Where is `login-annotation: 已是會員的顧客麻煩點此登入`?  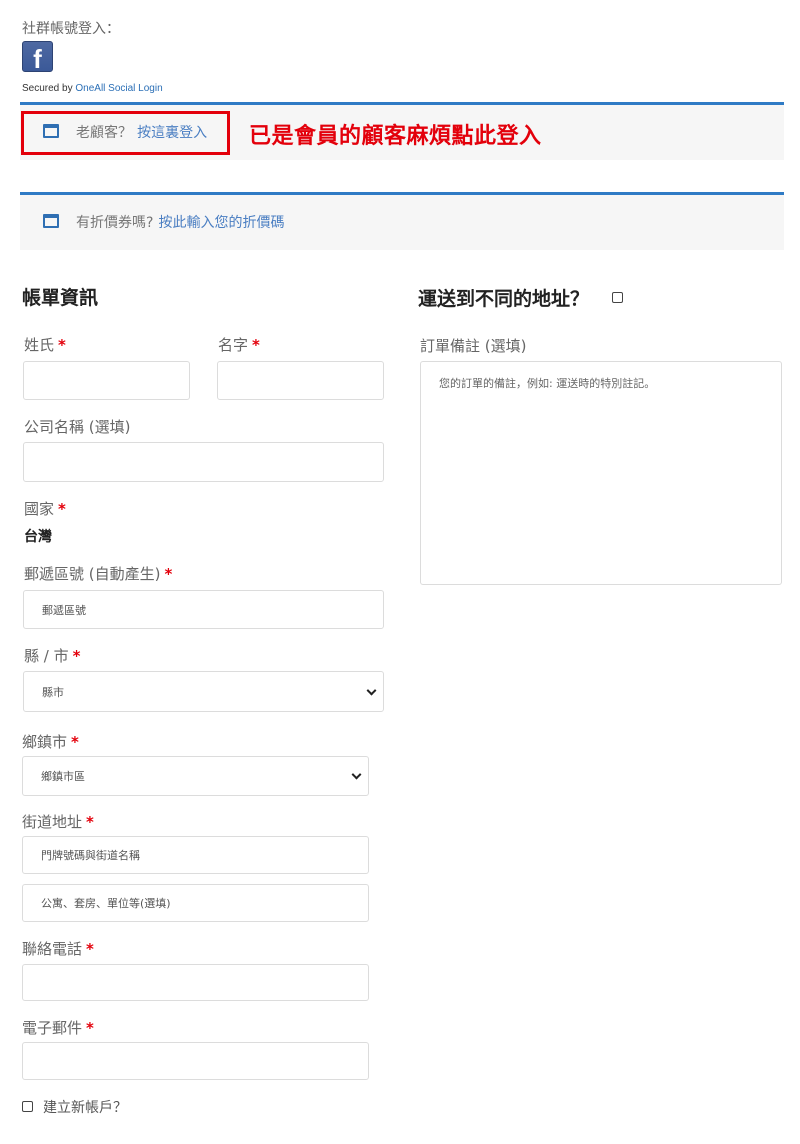
login-annotation: 已是會員的顧客麻煩點此登入 is located at coordinates (395, 136).